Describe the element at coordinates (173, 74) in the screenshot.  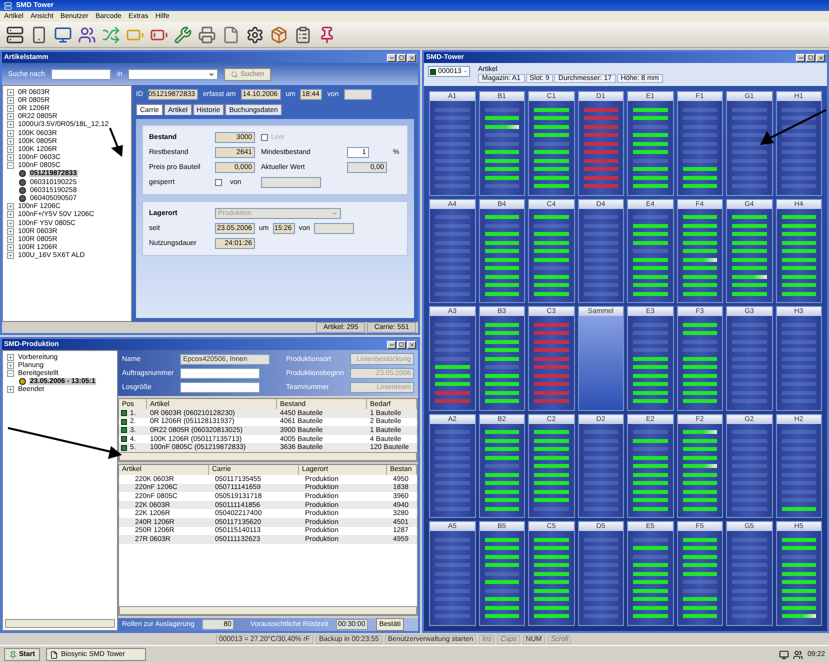
I see `field-select` at that location.